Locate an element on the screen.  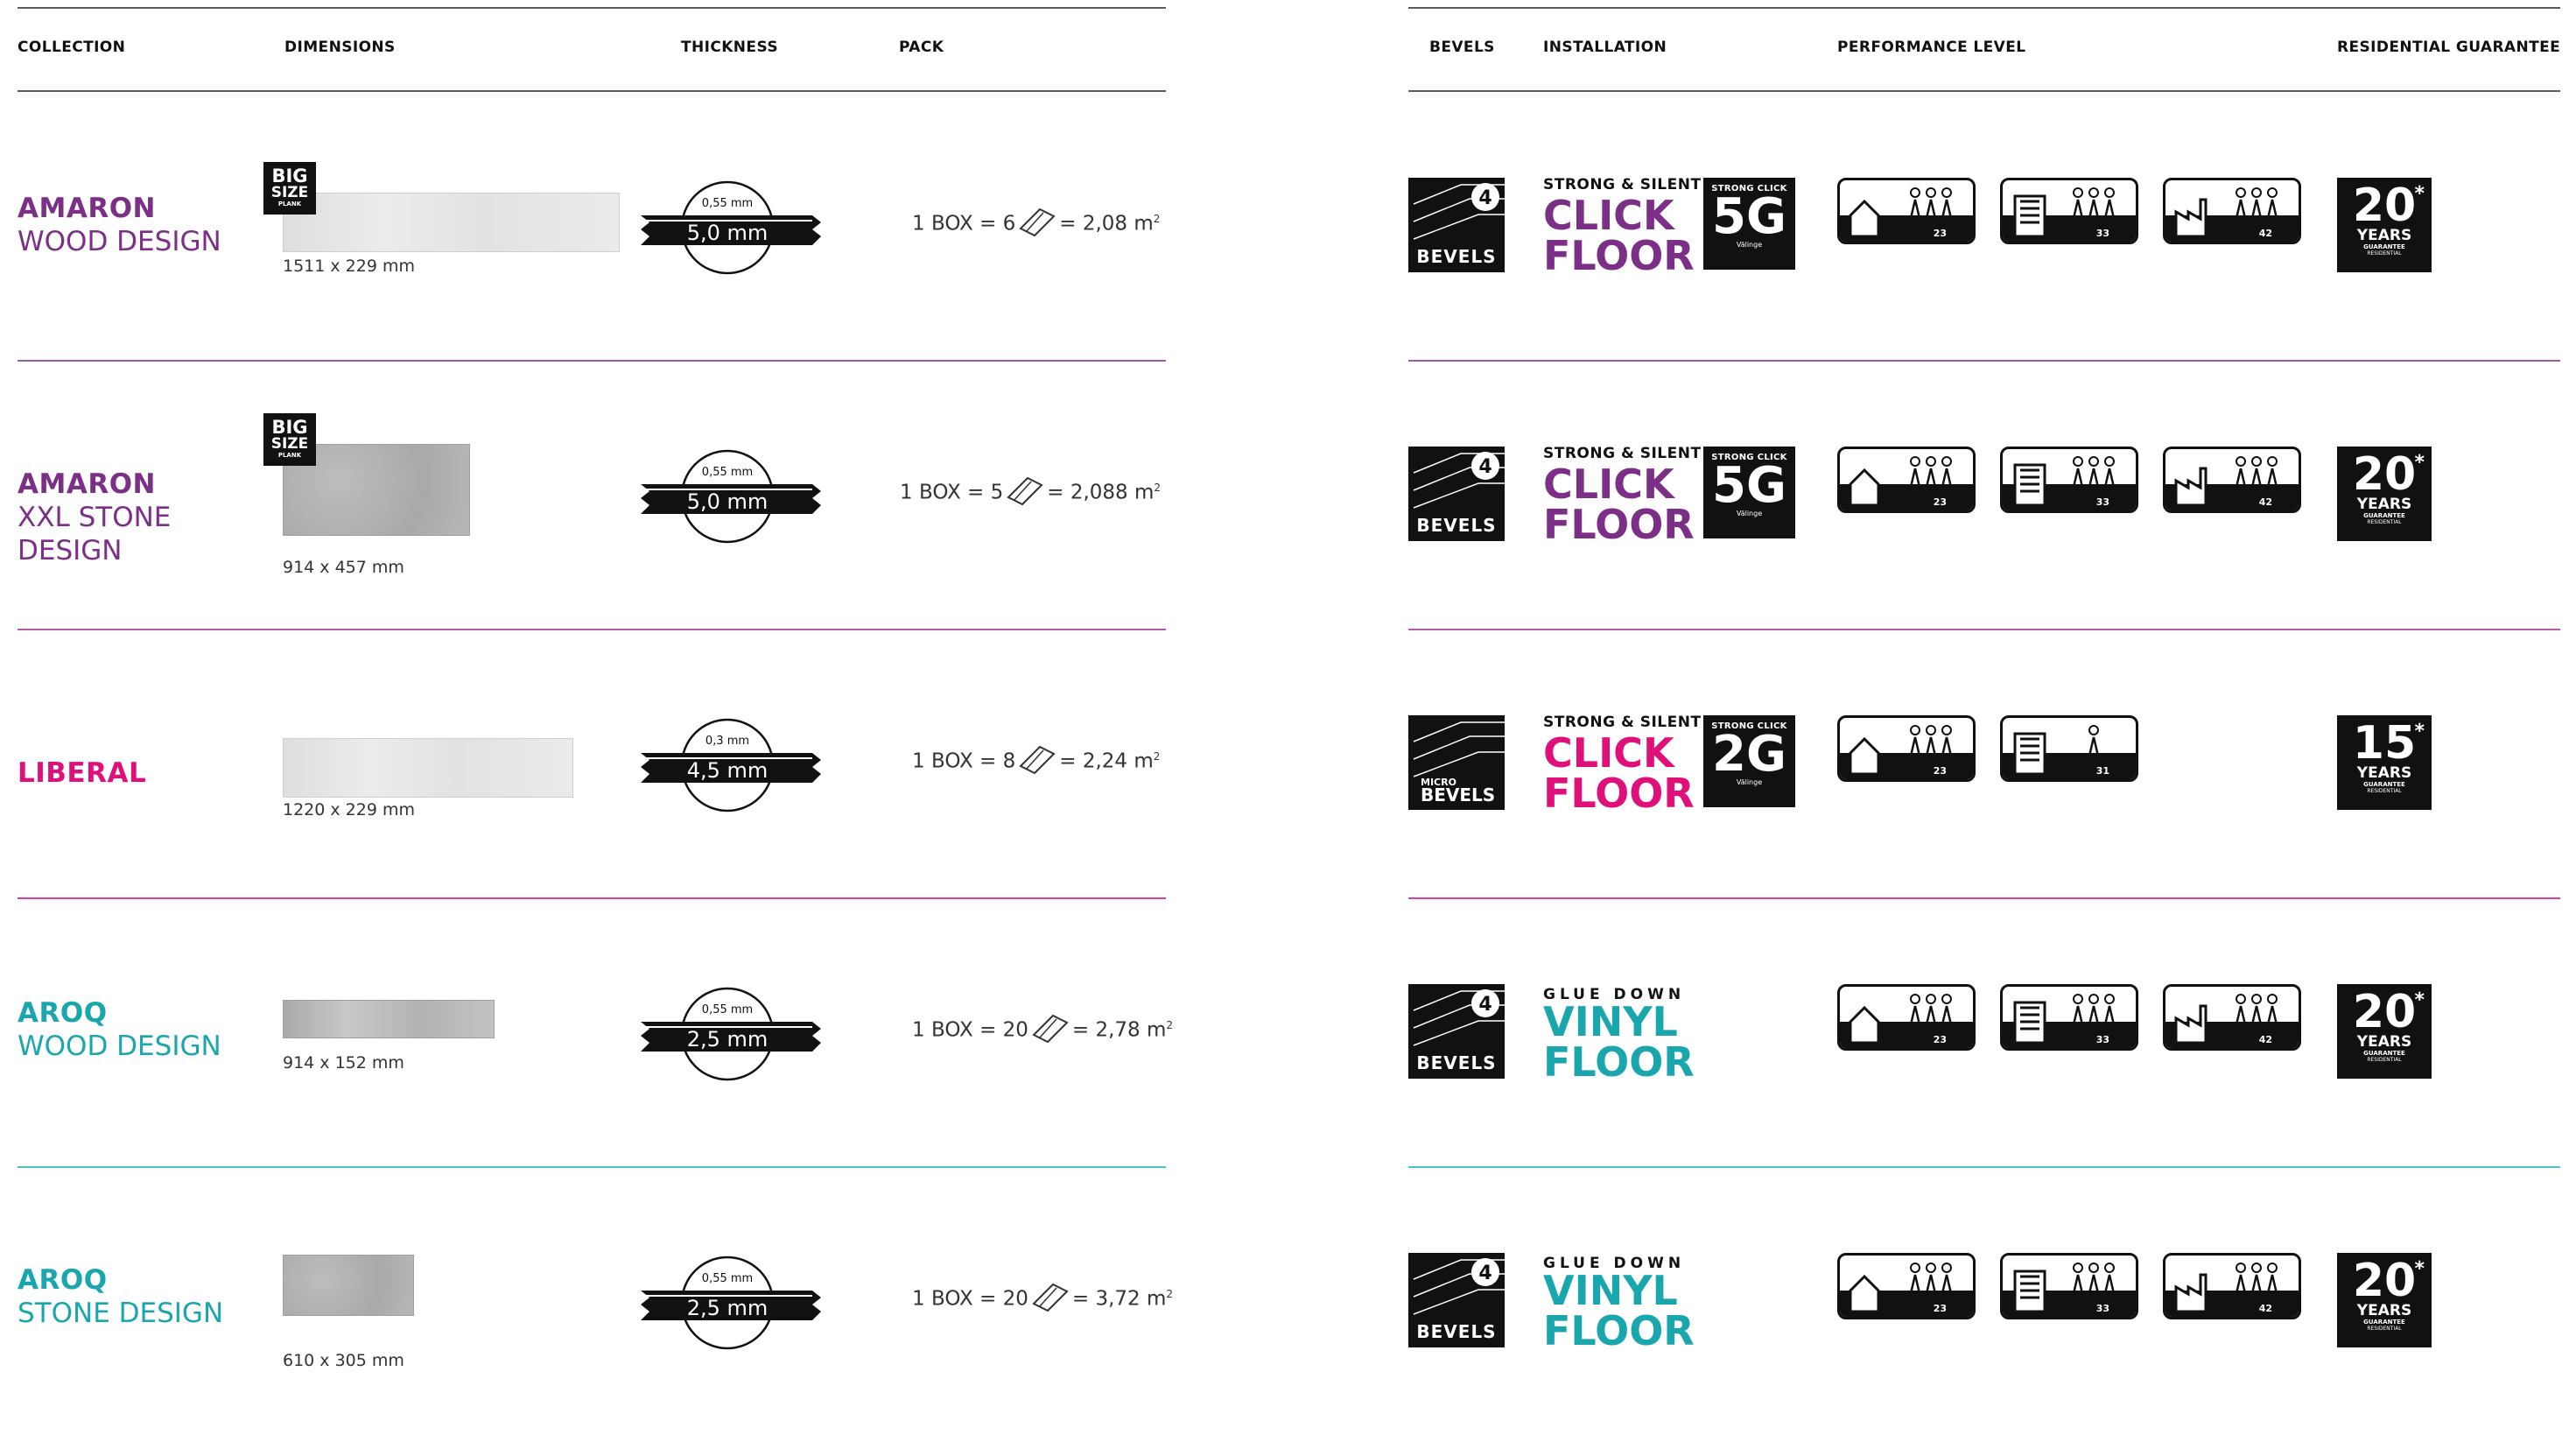
pack-info: 1 BOX = 8 = 2,24 m2 is located at coordinates (1036, 761).